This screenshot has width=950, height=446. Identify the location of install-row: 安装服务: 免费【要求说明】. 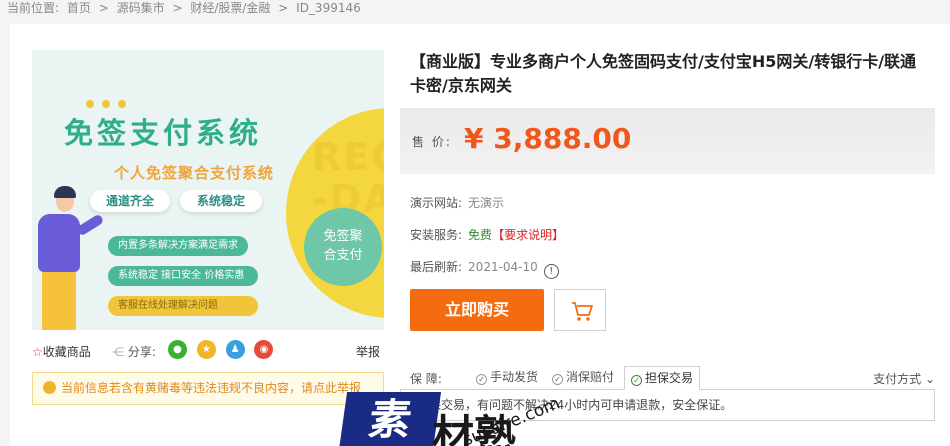
(487, 234).